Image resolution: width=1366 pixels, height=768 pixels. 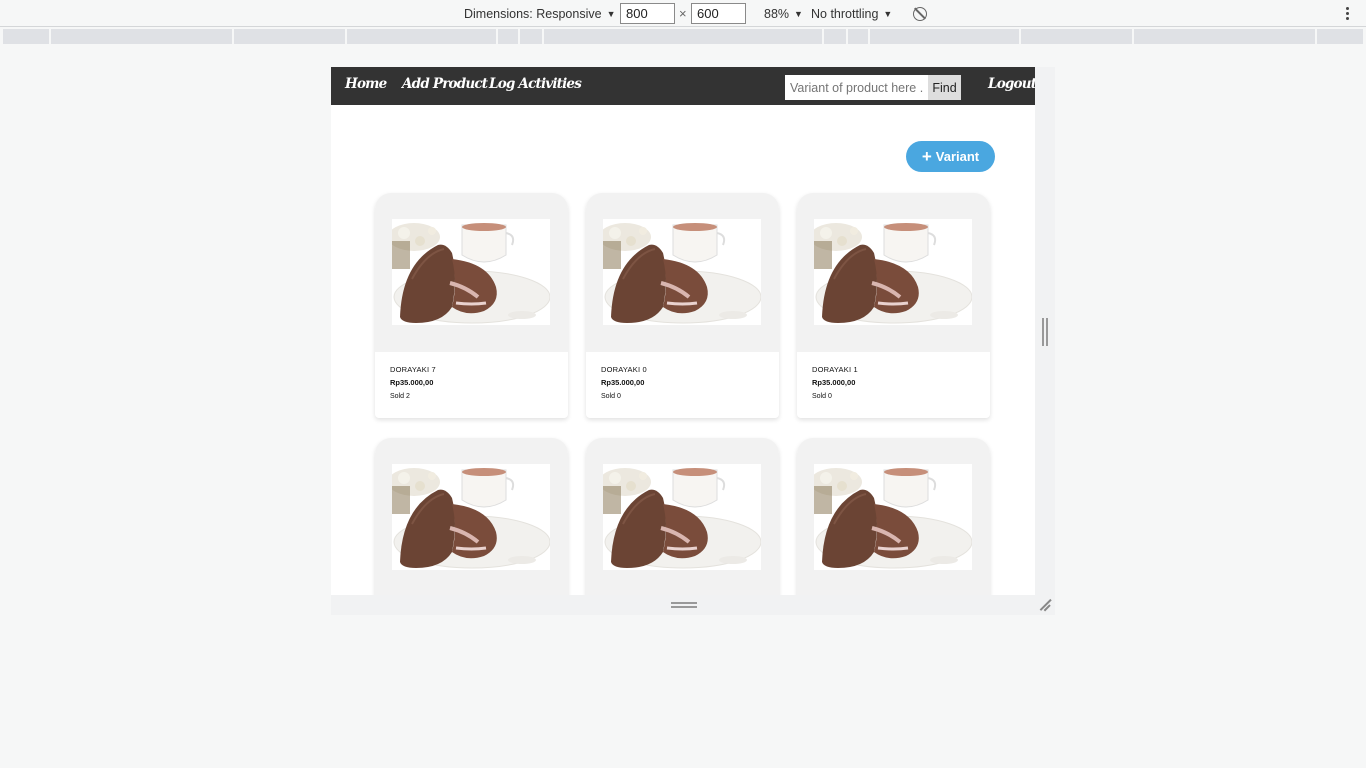 What do you see at coordinates (856, 87) in the screenshot?
I see `search-input` at bounding box center [856, 87].